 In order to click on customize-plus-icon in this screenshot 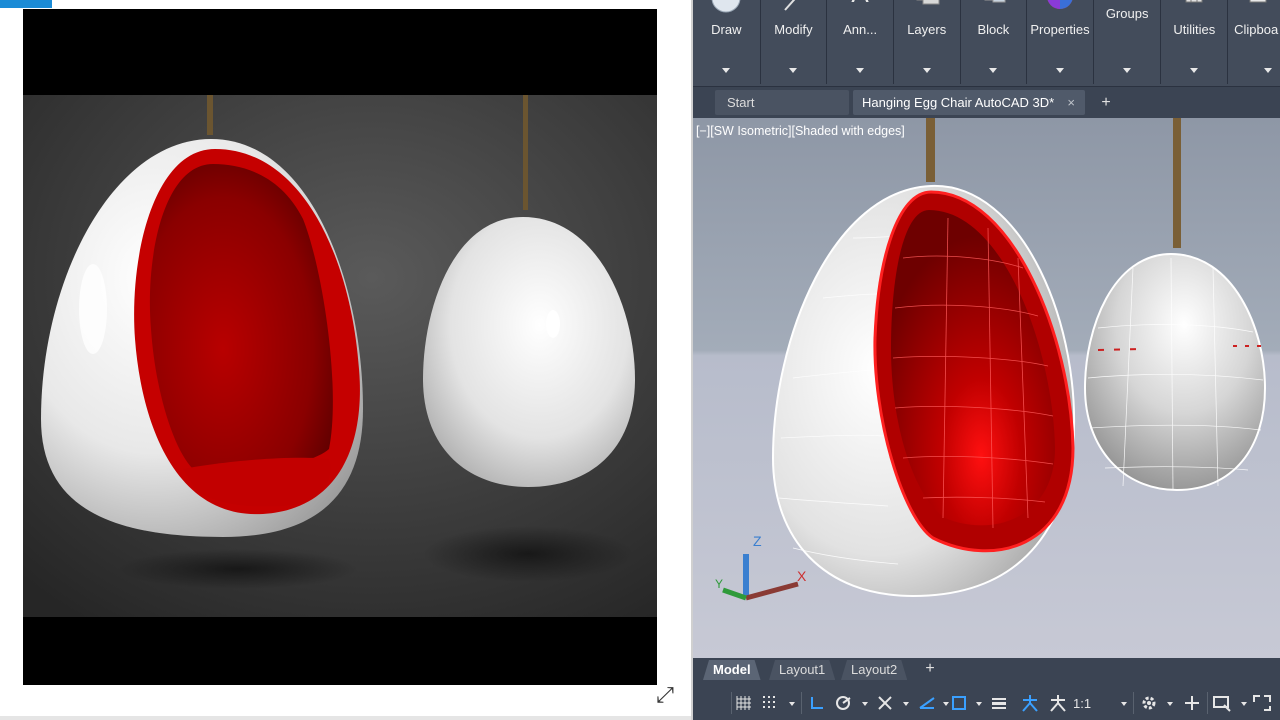, I will do `click(1192, 703)`.